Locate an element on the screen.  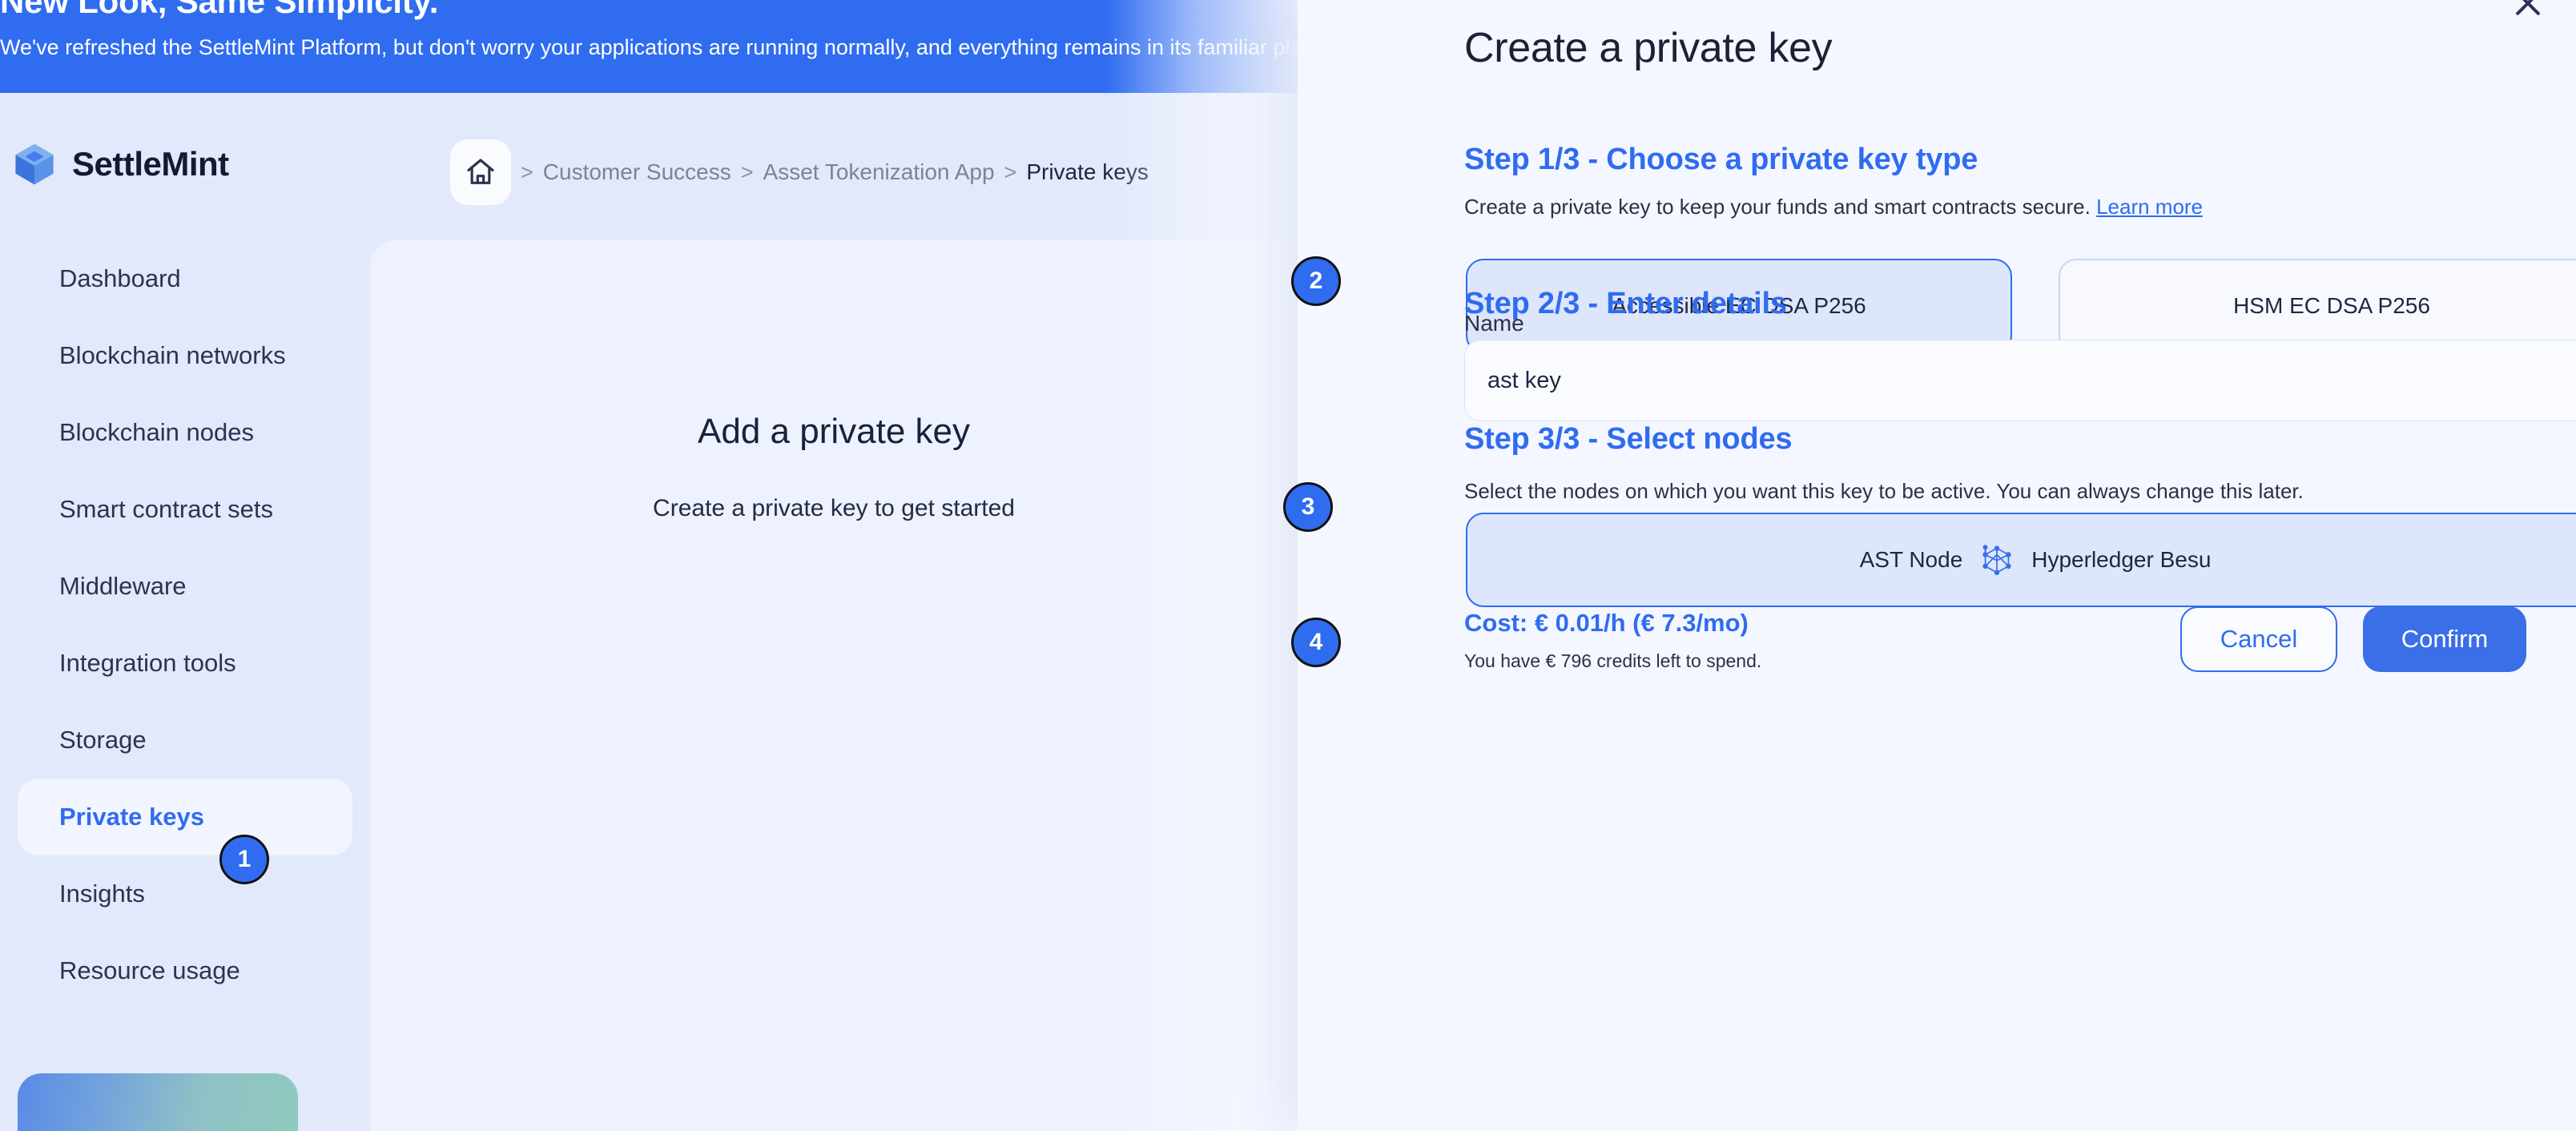
name-field-label: Name is located at coordinates (1494, 323).